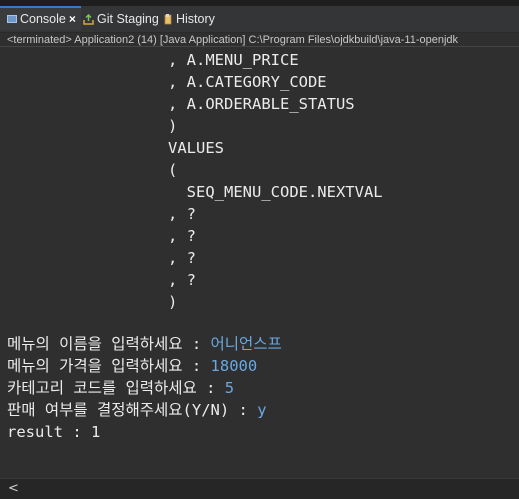  What do you see at coordinates (195, 19) in the screenshot?
I see `tab-history-label: History` at bounding box center [195, 19].